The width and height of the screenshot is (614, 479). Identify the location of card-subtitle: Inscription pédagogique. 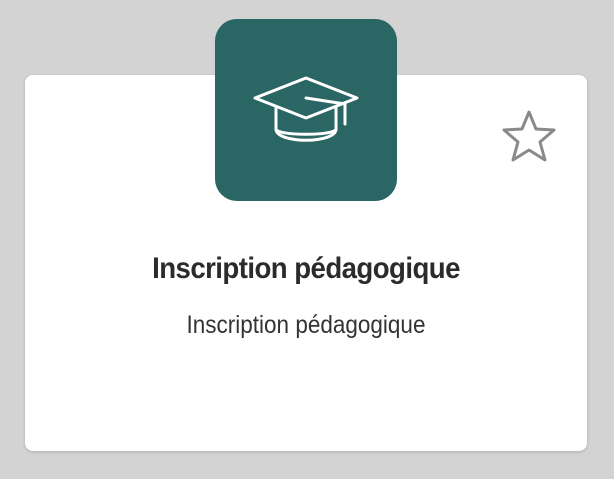
(306, 325).